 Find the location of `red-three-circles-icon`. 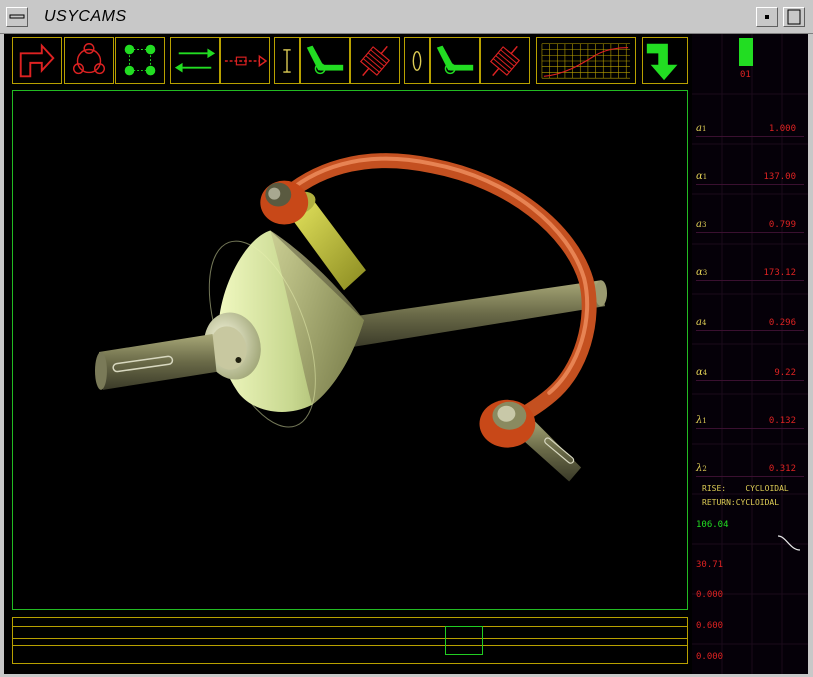

red-three-circles-icon is located at coordinates (89, 59).